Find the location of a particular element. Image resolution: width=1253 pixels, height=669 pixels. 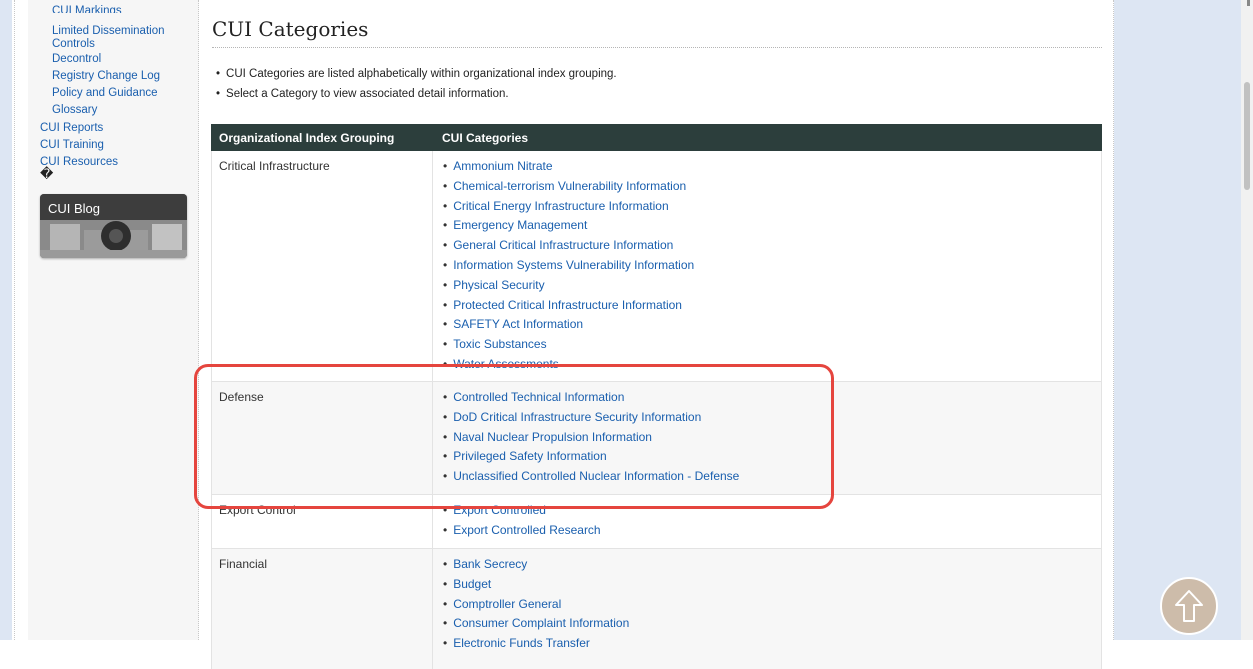

cui-blog-card: CUI Blog is located at coordinates (113, 226).